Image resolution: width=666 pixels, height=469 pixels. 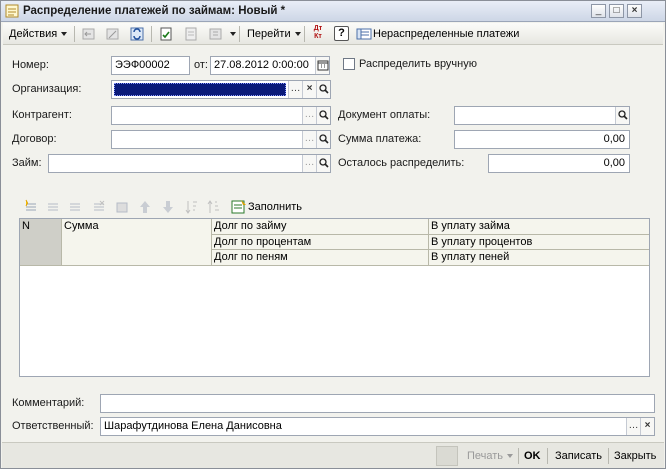 What do you see at coordinates (166, 34) in the screenshot?
I see `post-document-icon` at bounding box center [166, 34].